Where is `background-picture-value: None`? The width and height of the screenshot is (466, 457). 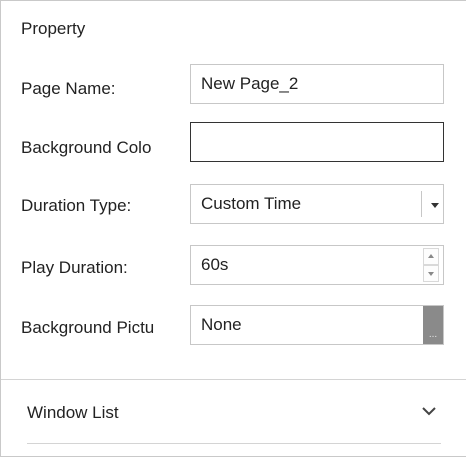
background-picture-value: None is located at coordinates (221, 324).